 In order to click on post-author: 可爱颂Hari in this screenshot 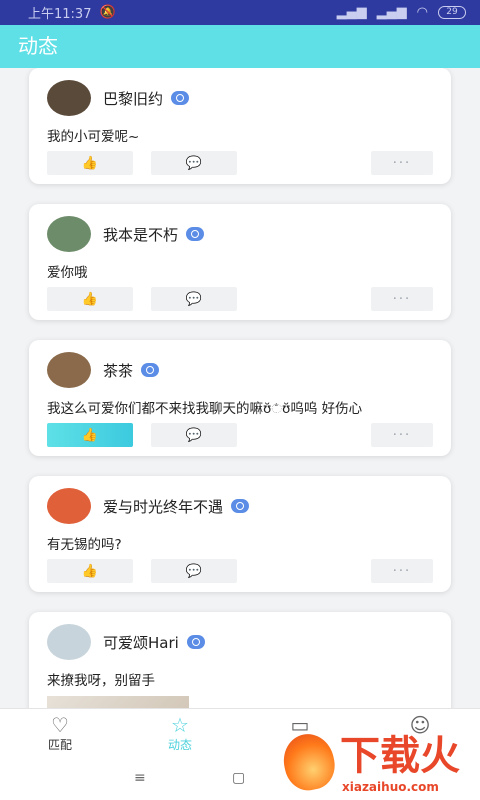, I will do `click(126, 642)`.